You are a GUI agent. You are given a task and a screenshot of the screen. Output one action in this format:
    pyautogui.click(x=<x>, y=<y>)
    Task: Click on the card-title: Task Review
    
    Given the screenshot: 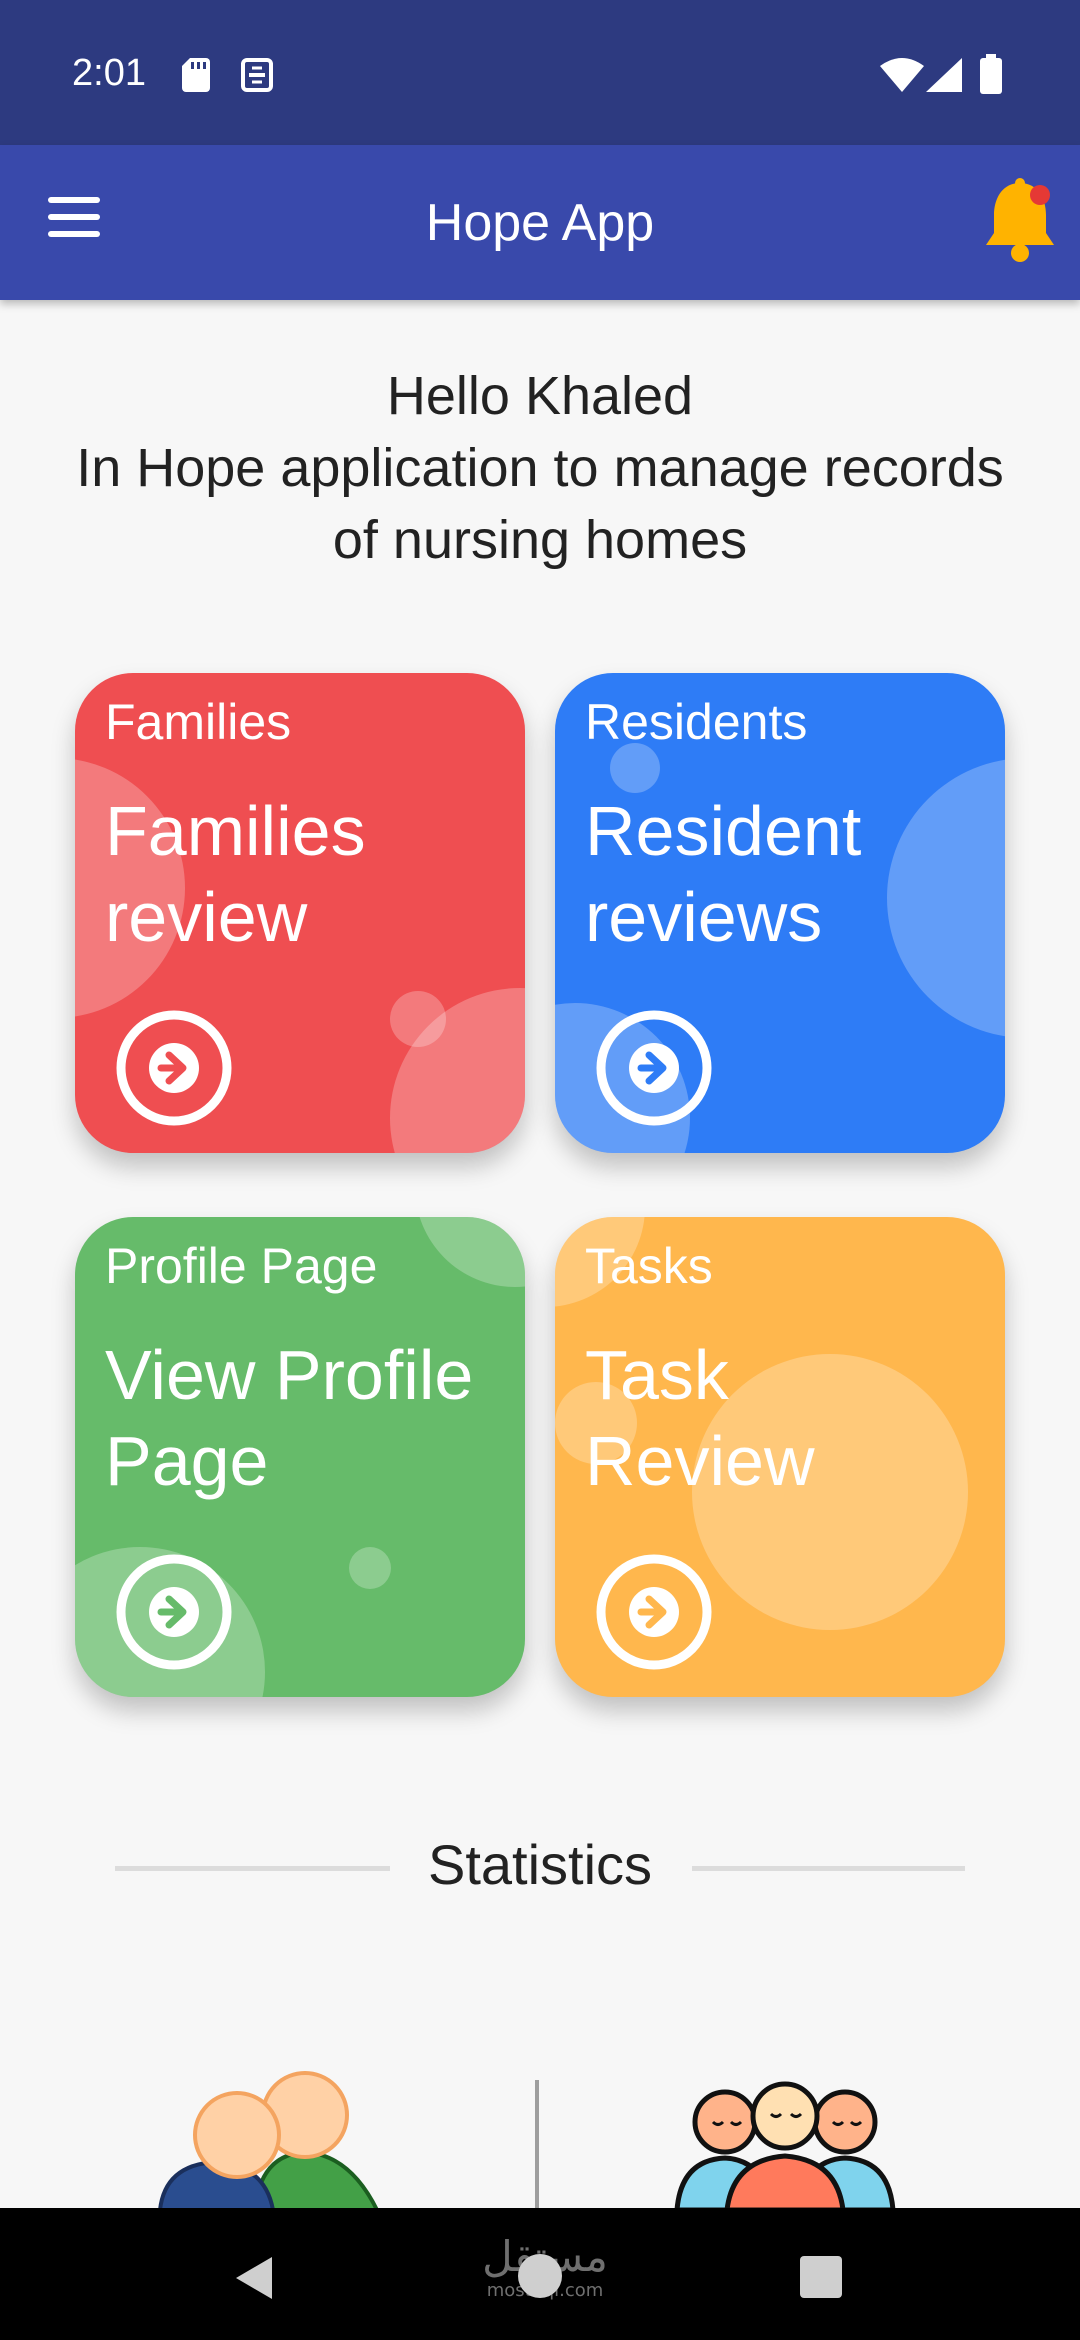 What is the action you would take?
    pyautogui.click(x=700, y=1418)
    